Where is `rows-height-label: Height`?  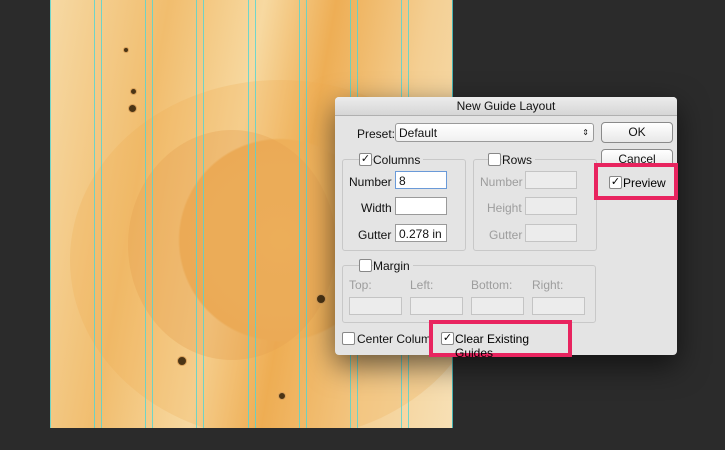
rows-height-label: Height is located at coordinates (504, 208).